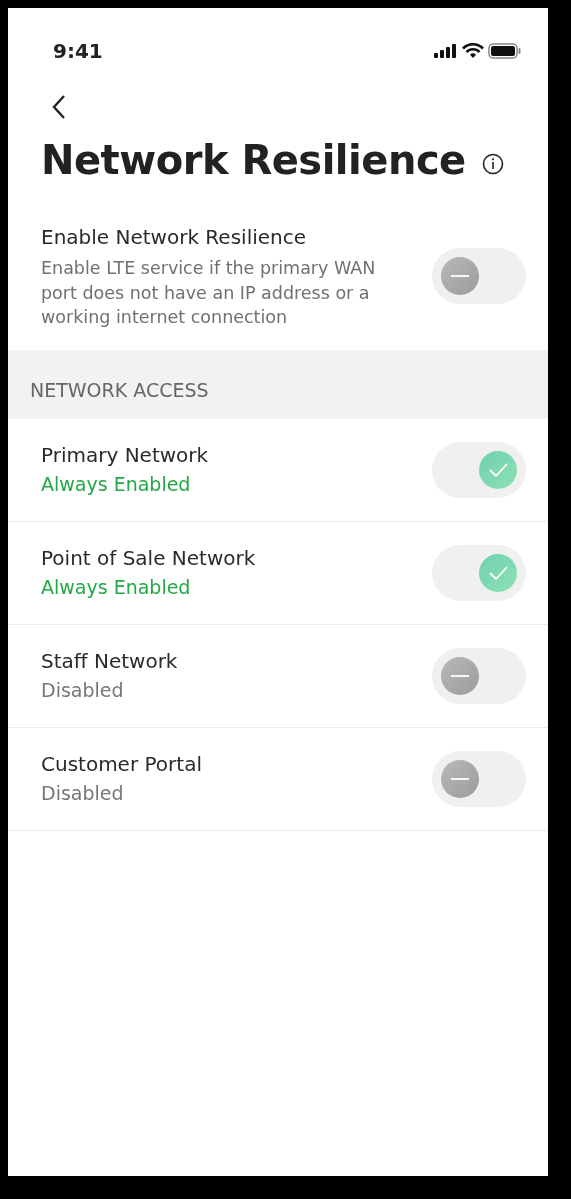 This screenshot has width=571, height=1199. What do you see at coordinates (473, 51) in the screenshot?
I see `wifi-icon` at bounding box center [473, 51].